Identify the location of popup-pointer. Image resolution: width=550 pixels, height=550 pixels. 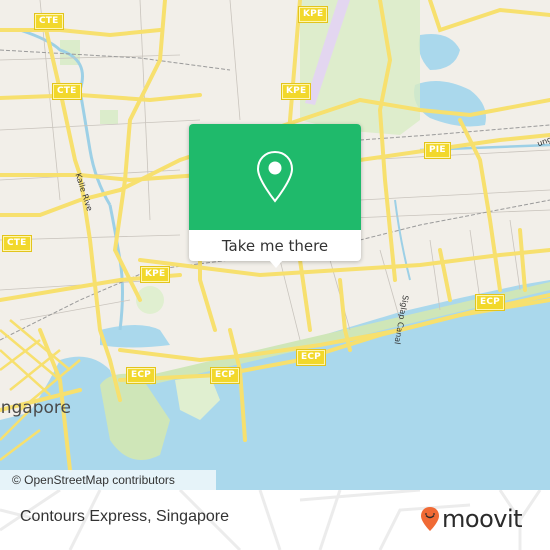
(276, 264).